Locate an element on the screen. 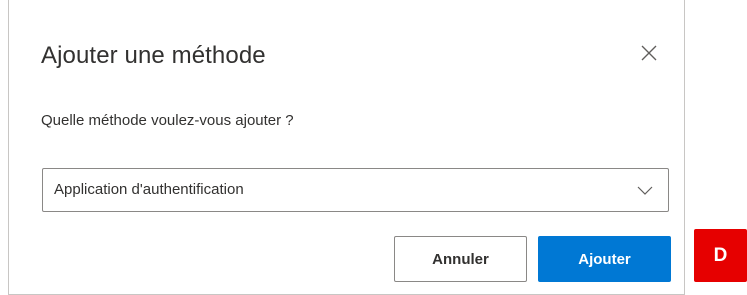 The width and height of the screenshot is (747, 295). chevron-down-icon is located at coordinates (645, 190).